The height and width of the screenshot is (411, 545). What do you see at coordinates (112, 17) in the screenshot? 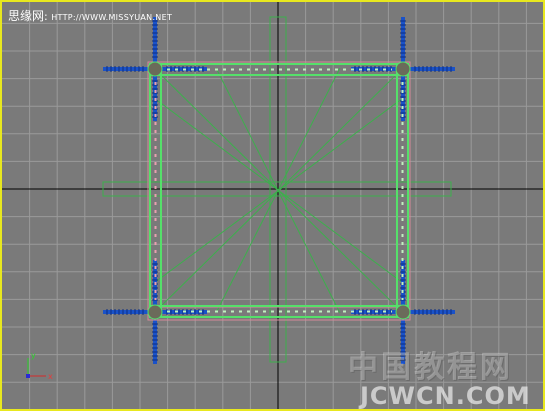
I see `site-url: HTTP://WWW.MISSYUAN.NET` at bounding box center [112, 17].